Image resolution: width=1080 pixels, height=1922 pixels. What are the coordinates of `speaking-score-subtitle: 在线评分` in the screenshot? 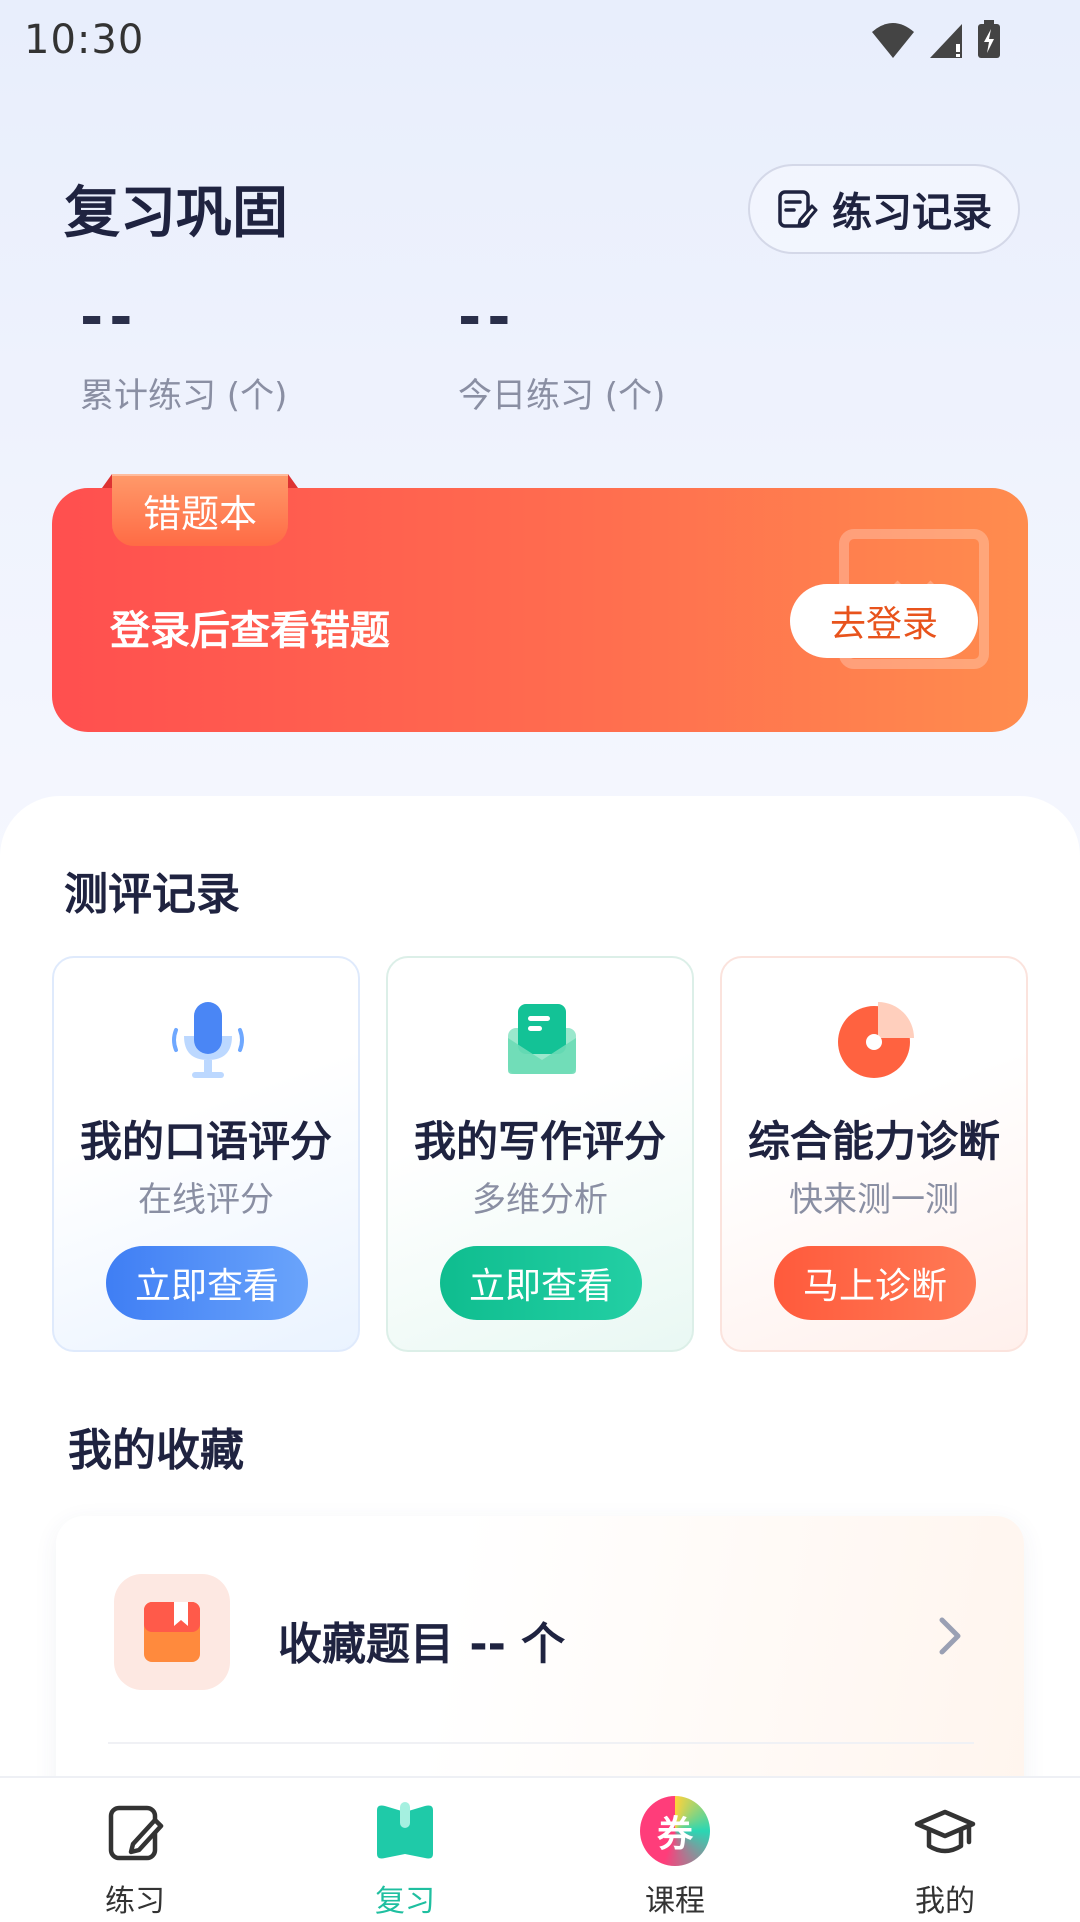 It's located at (206, 1200).